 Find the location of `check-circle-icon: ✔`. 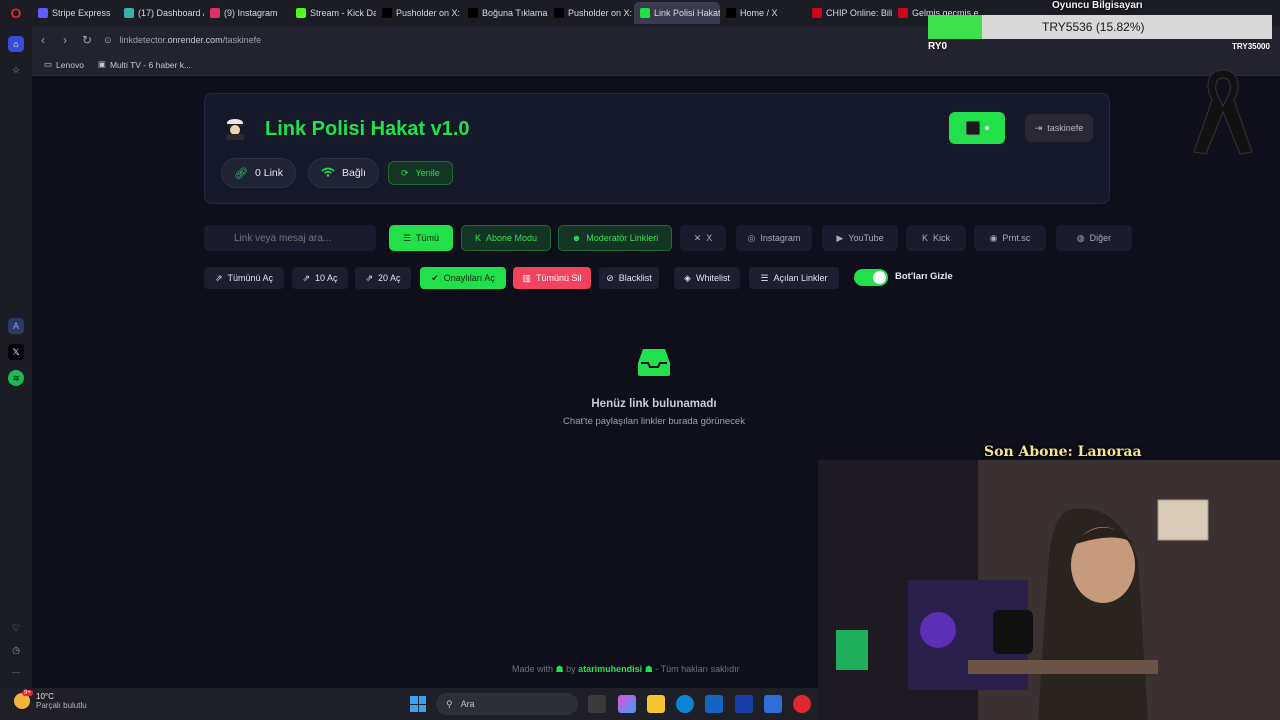

check-circle-icon: ✔ is located at coordinates (435, 277).